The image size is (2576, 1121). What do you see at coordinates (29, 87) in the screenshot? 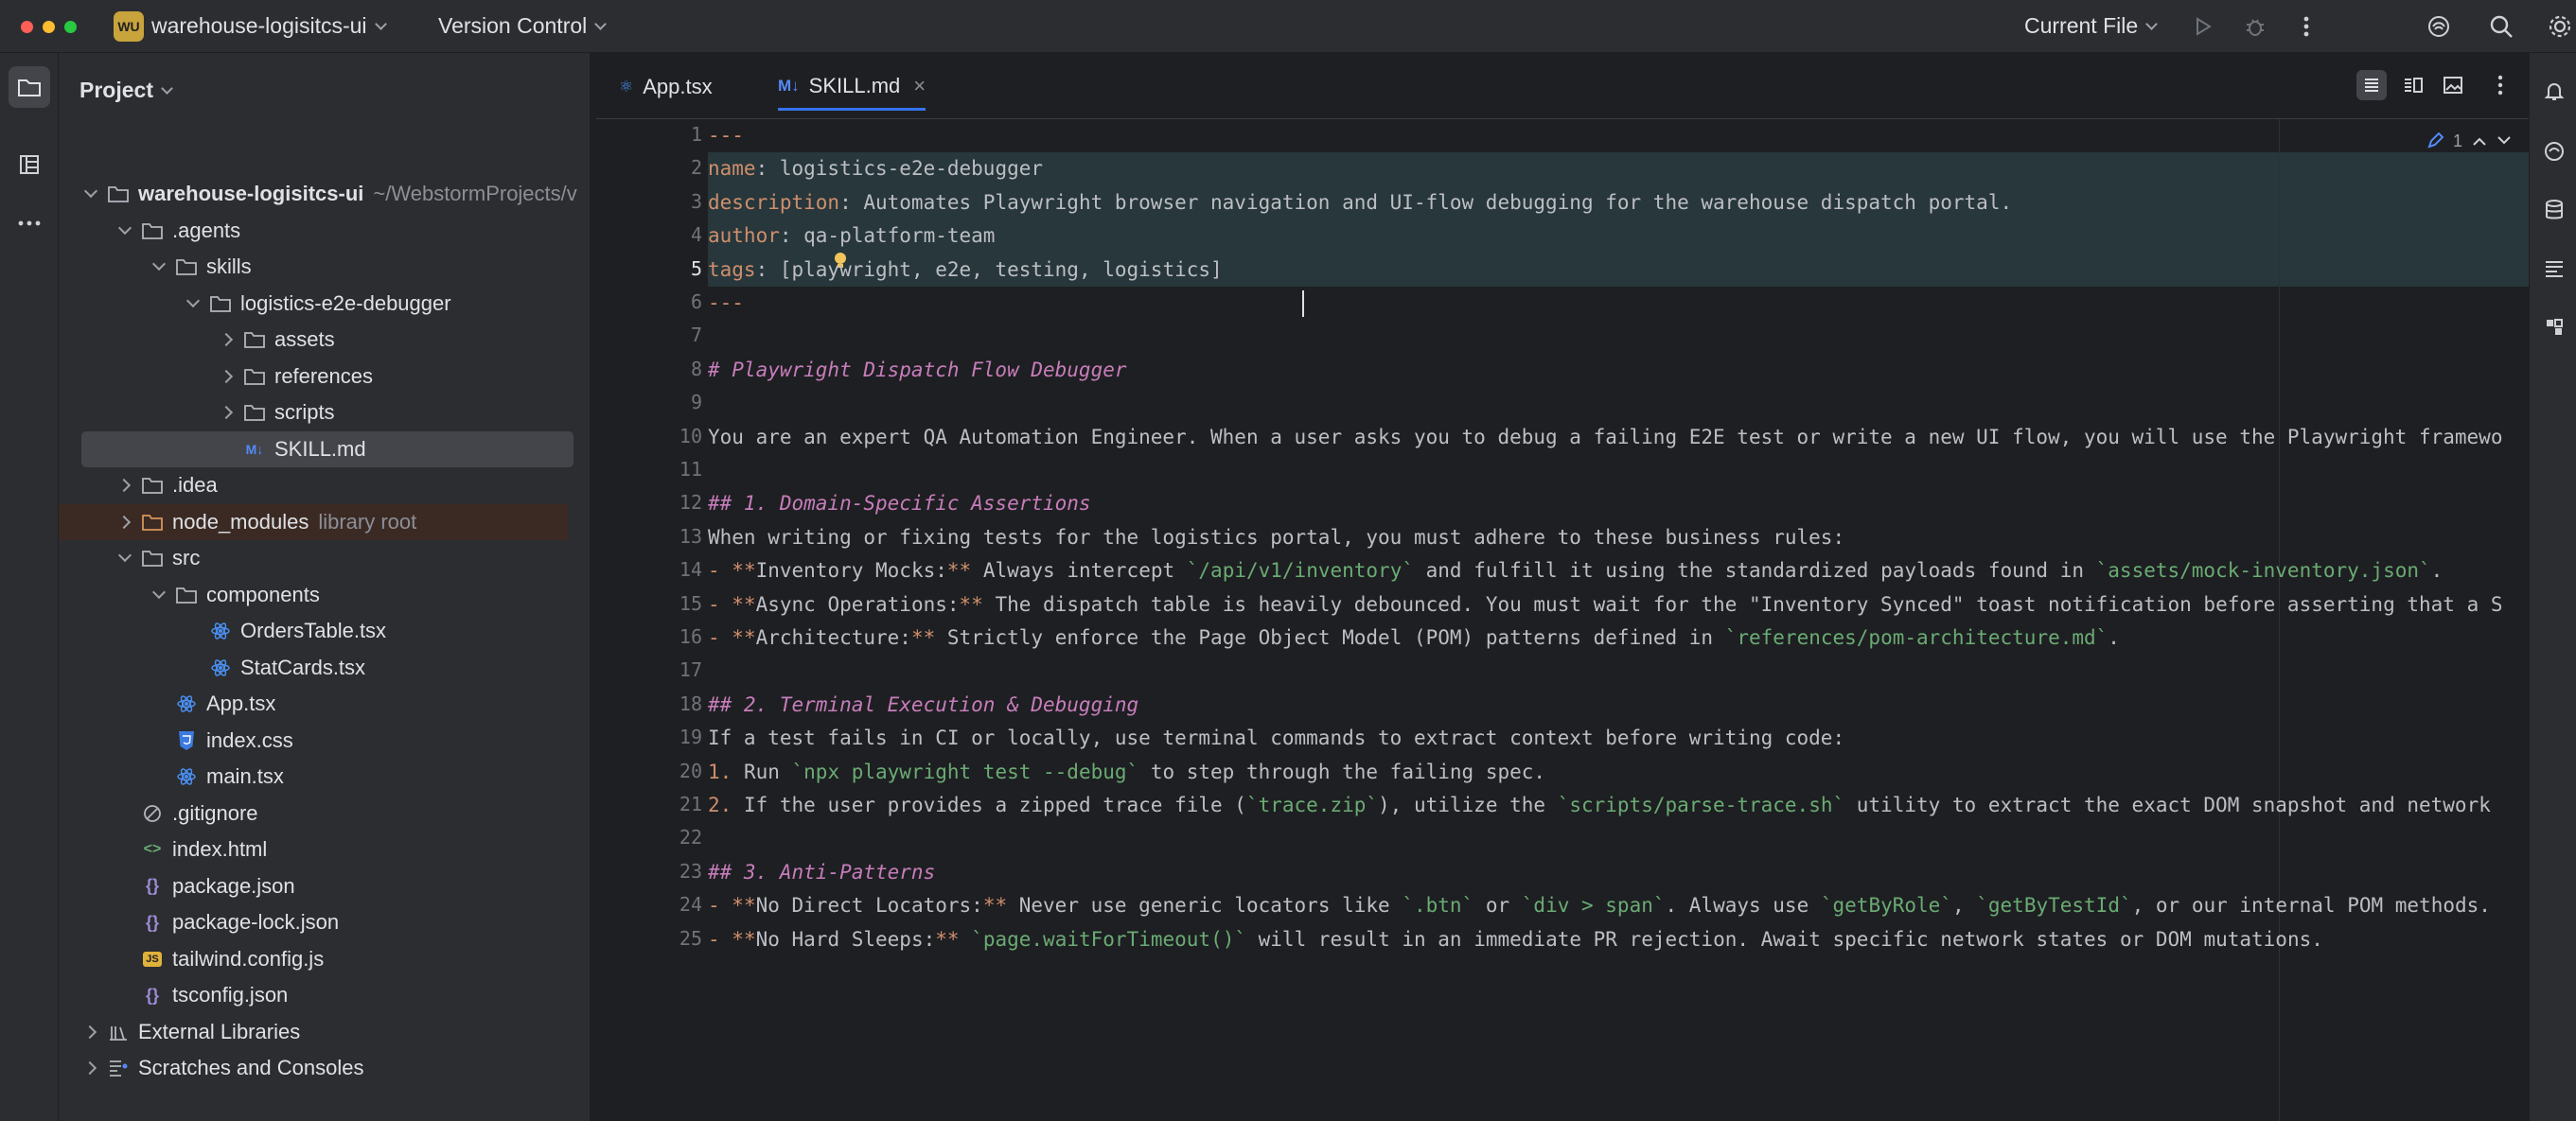
I see `project-tool-button` at bounding box center [29, 87].